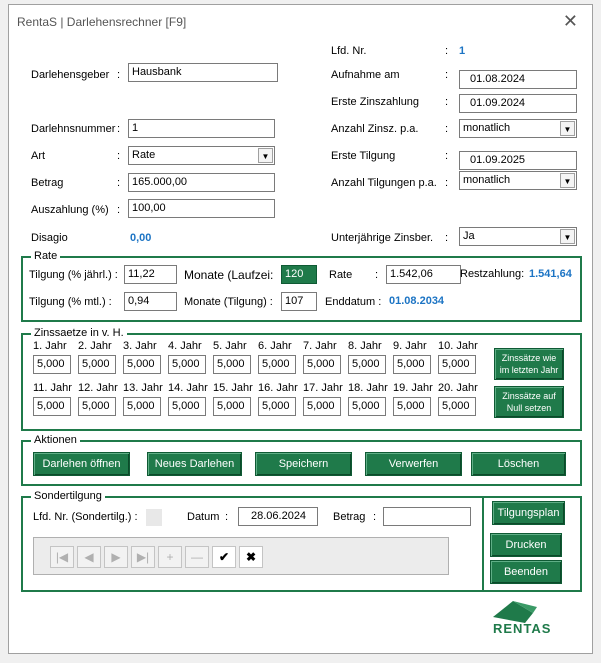  What do you see at coordinates (95, 346) in the screenshot?
I see `zins-year-label: 2. Jahr` at bounding box center [95, 346].